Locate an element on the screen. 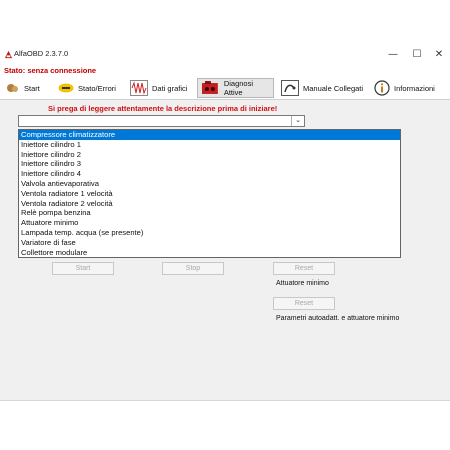  manual-icon is located at coordinates (290, 88).